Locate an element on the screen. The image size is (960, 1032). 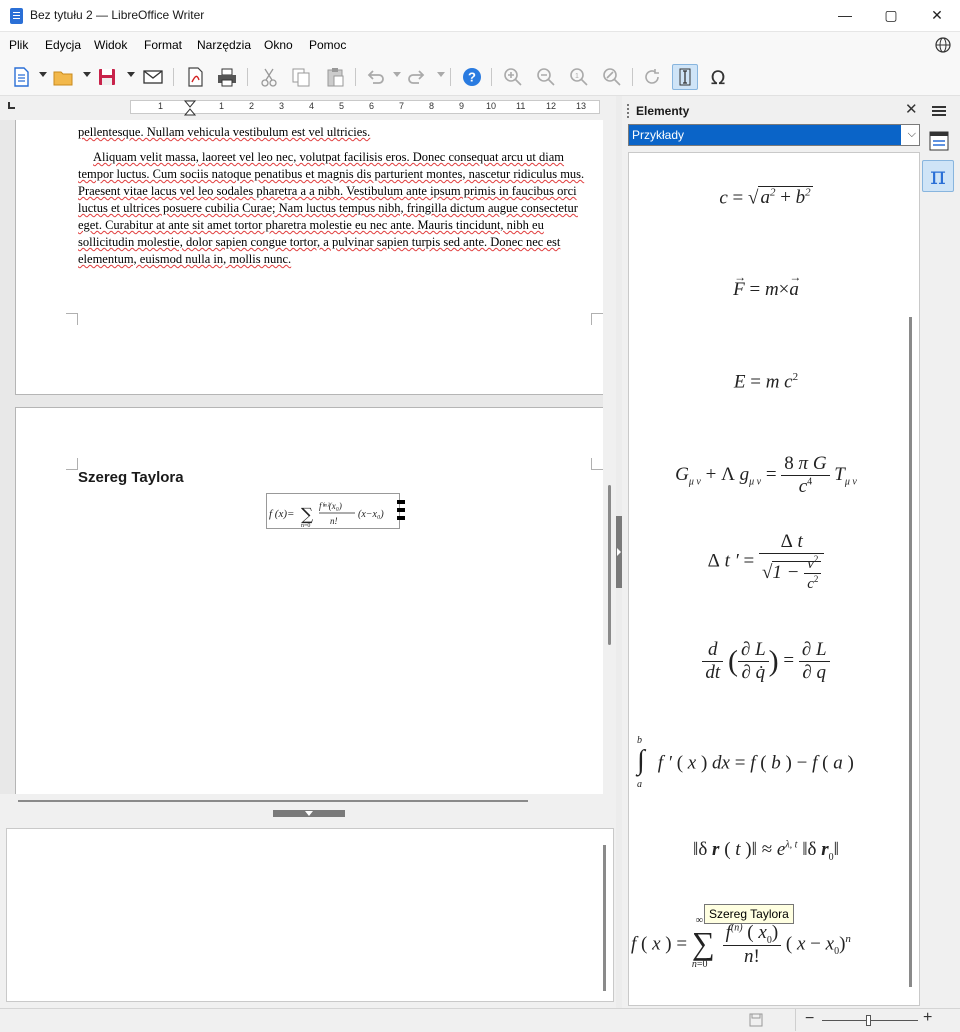
minimize-button: — is located at coordinates (845, 16).